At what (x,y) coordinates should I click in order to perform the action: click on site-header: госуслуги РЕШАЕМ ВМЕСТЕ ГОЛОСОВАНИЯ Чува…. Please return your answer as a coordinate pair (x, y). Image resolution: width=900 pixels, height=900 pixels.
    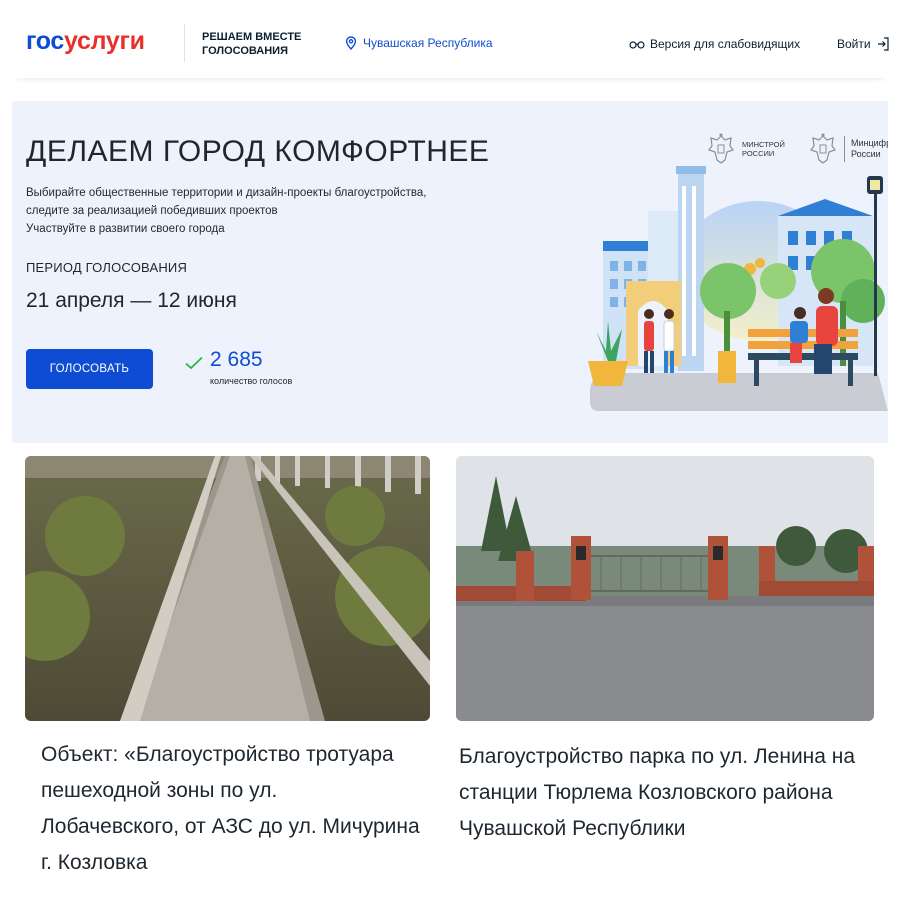
    Looking at the image, I should click on (450, 39).